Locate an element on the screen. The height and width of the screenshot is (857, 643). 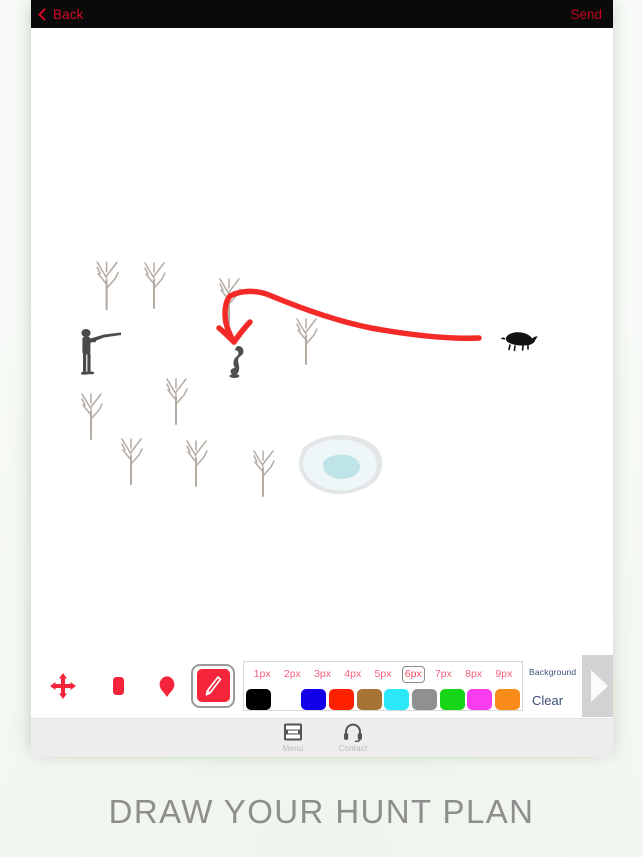
boar-silhouette is located at coordinates (519, 342).